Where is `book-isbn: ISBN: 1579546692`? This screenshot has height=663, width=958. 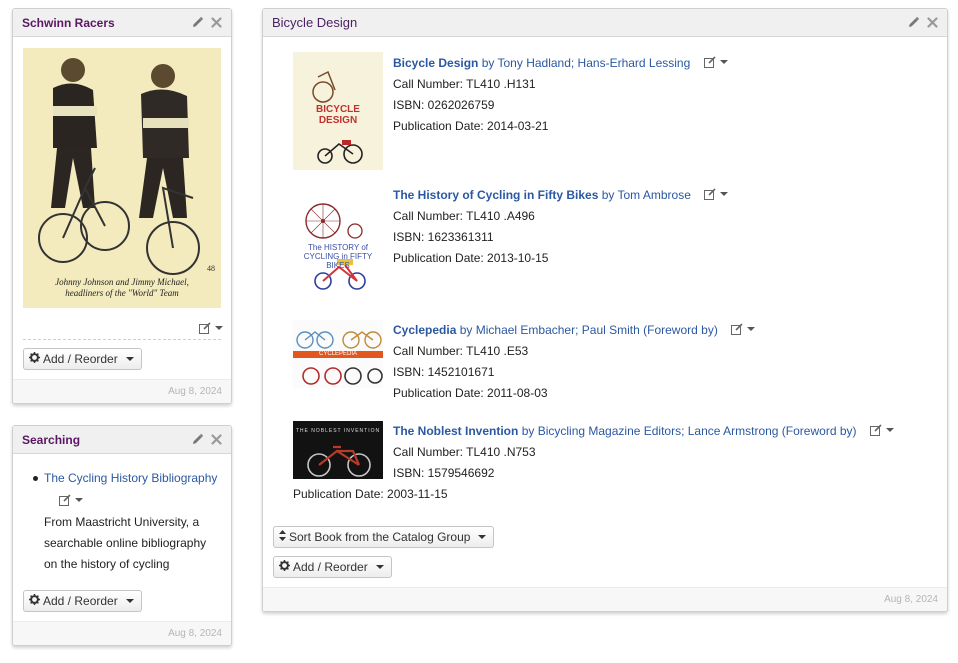 book-isbn: ISBN: 1579546692 is located at coordinates (444, 473).